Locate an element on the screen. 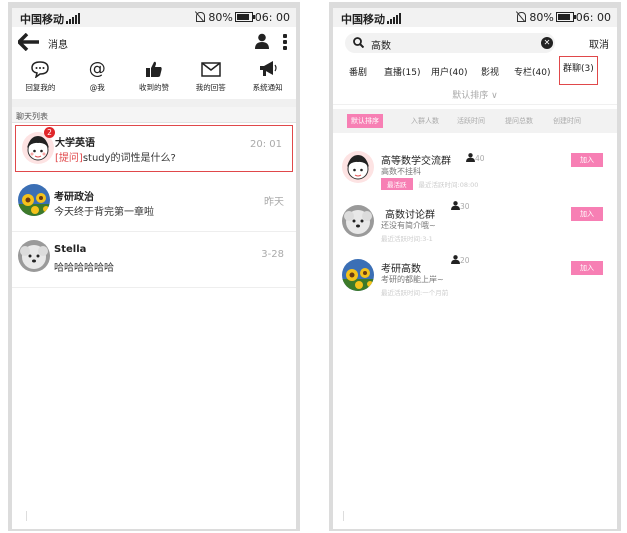 The image size is (627, 533). avatar-cartoon-girl is located at coordinates (358, 167).